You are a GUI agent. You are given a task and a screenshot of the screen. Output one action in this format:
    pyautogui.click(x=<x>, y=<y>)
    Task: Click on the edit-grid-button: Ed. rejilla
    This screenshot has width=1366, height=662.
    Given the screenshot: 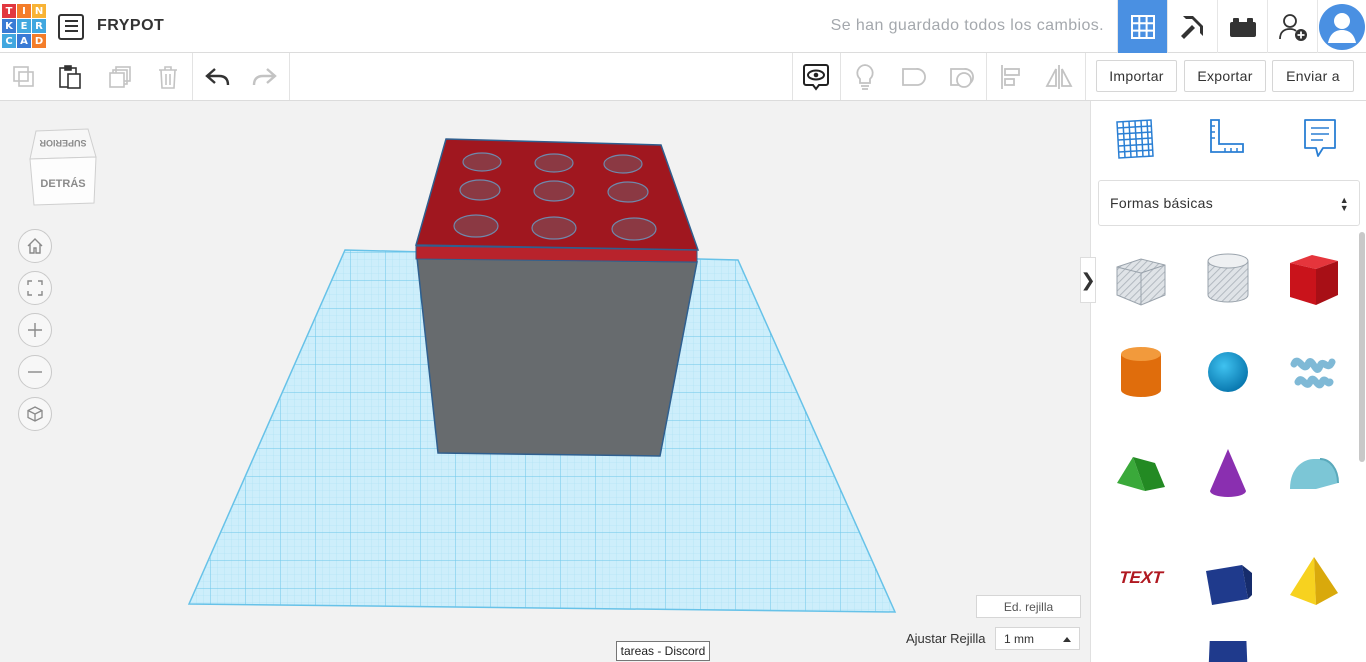 What is the action you would take?
    pyautogui.click(x=1028, y=606)
    